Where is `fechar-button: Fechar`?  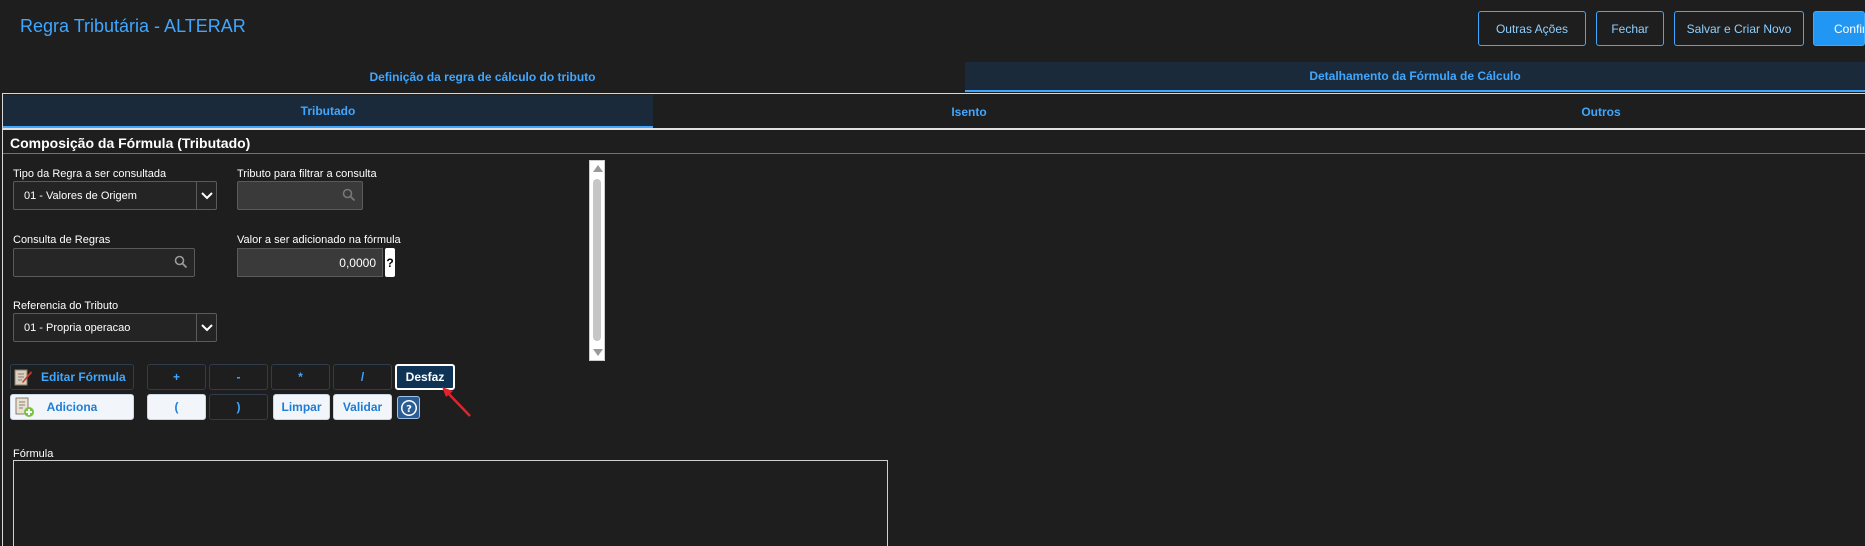
fechar-button: Fechar is located at coordinates (1630, 28).